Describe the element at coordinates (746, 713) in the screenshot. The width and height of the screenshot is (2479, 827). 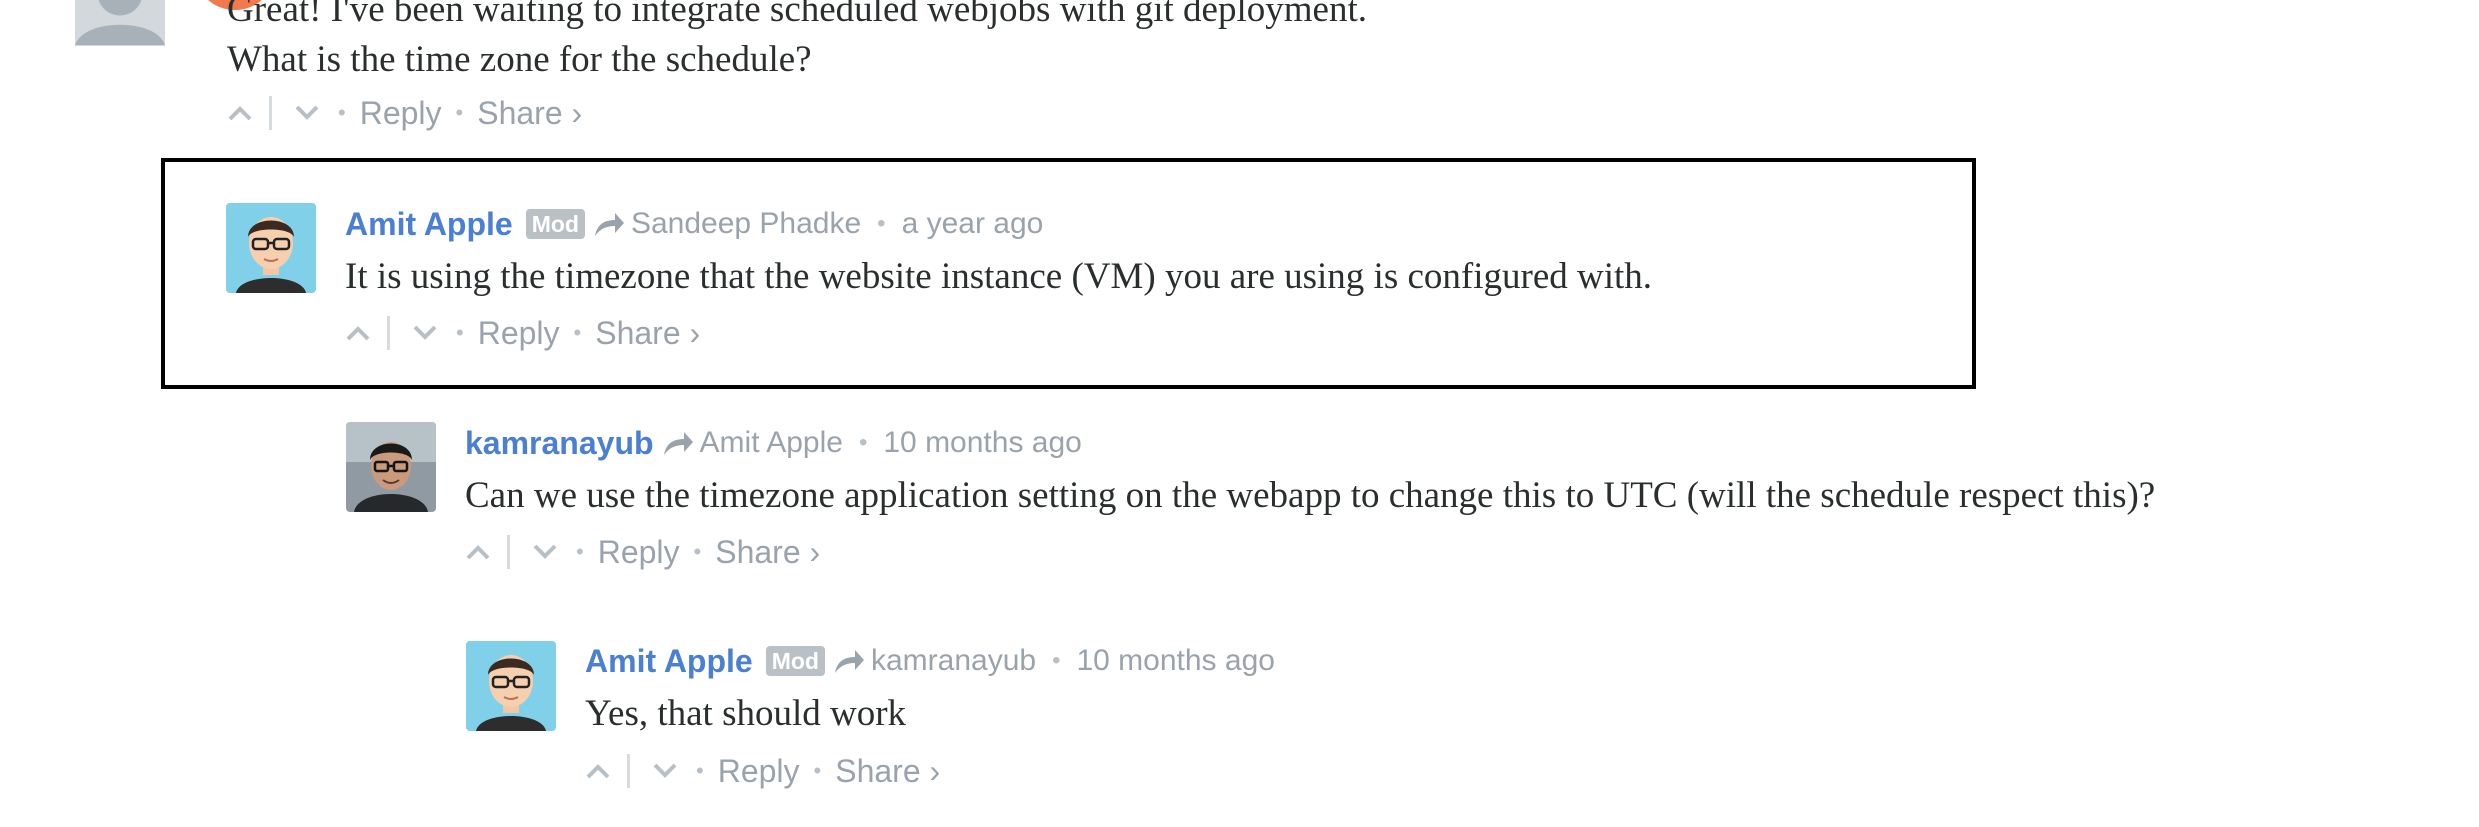
I see `comment-text: Yes, that should work` at that location.